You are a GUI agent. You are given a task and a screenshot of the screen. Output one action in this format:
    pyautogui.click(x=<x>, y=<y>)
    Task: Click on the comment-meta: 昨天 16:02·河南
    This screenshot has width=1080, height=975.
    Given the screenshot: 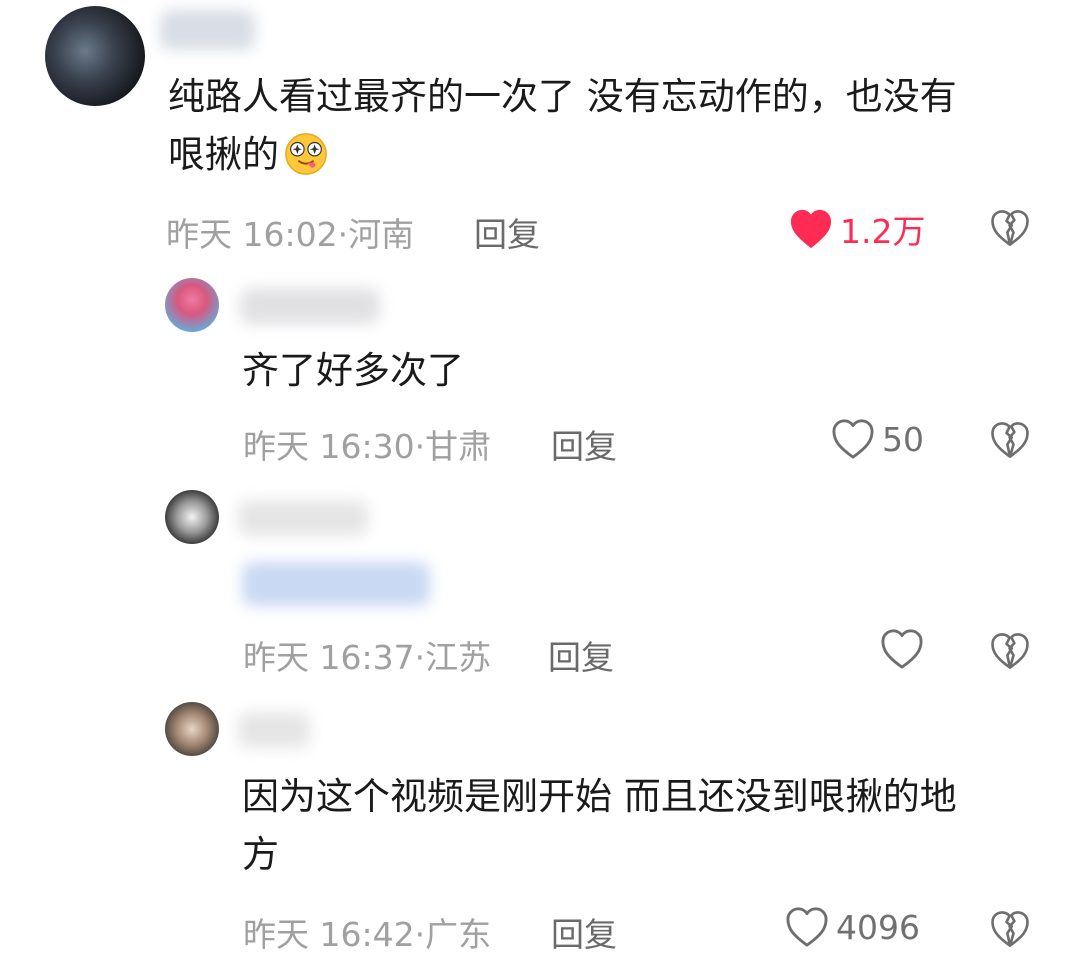 What is the action you would take?
    pyautogui.click(x=290, y=234)
    